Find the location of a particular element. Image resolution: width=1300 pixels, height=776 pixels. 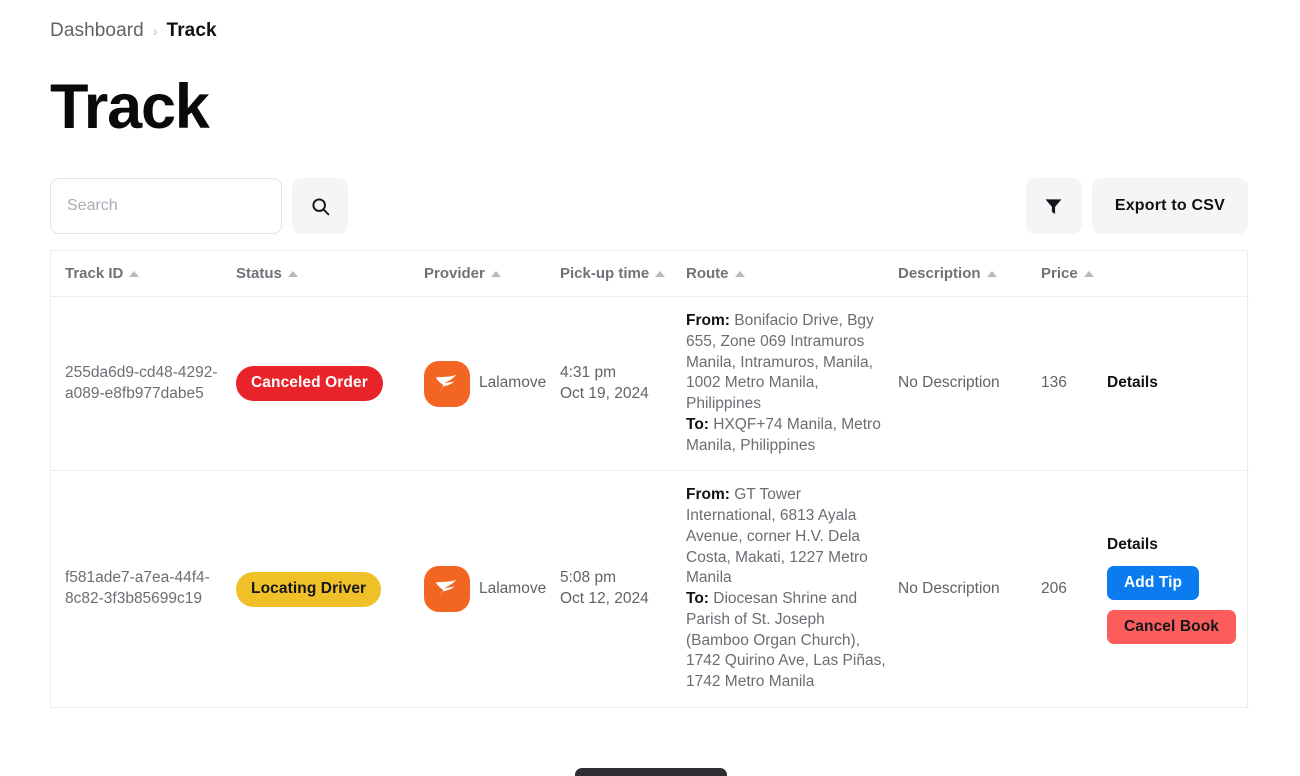

status-badge: Canceled Order is located at coordinates (309, 384).